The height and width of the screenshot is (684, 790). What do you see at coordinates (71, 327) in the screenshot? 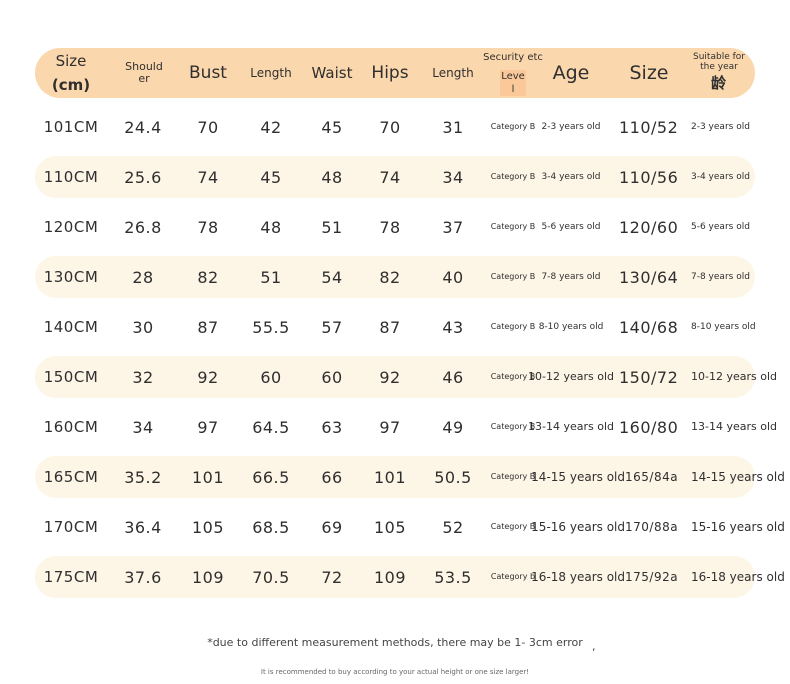
I see `cell-height: 140CM` at bounding box center [71, 327].